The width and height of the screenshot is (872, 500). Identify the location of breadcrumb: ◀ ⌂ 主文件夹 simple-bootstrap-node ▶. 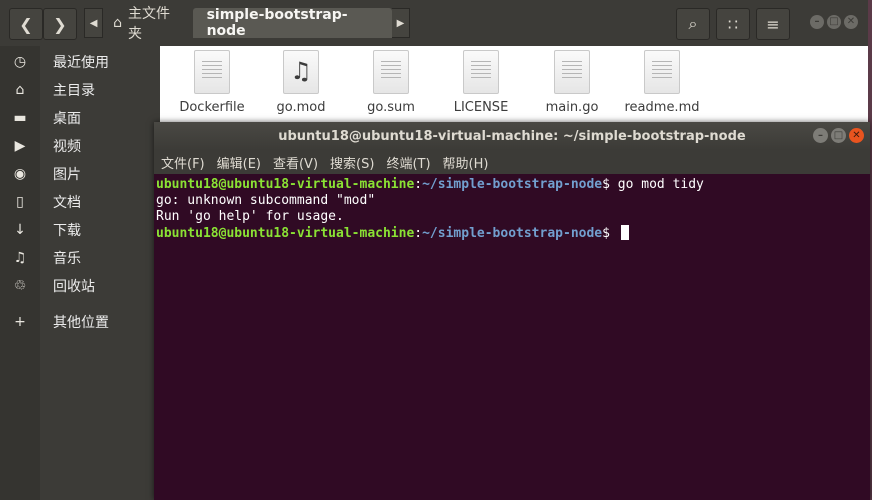
(247, 24).